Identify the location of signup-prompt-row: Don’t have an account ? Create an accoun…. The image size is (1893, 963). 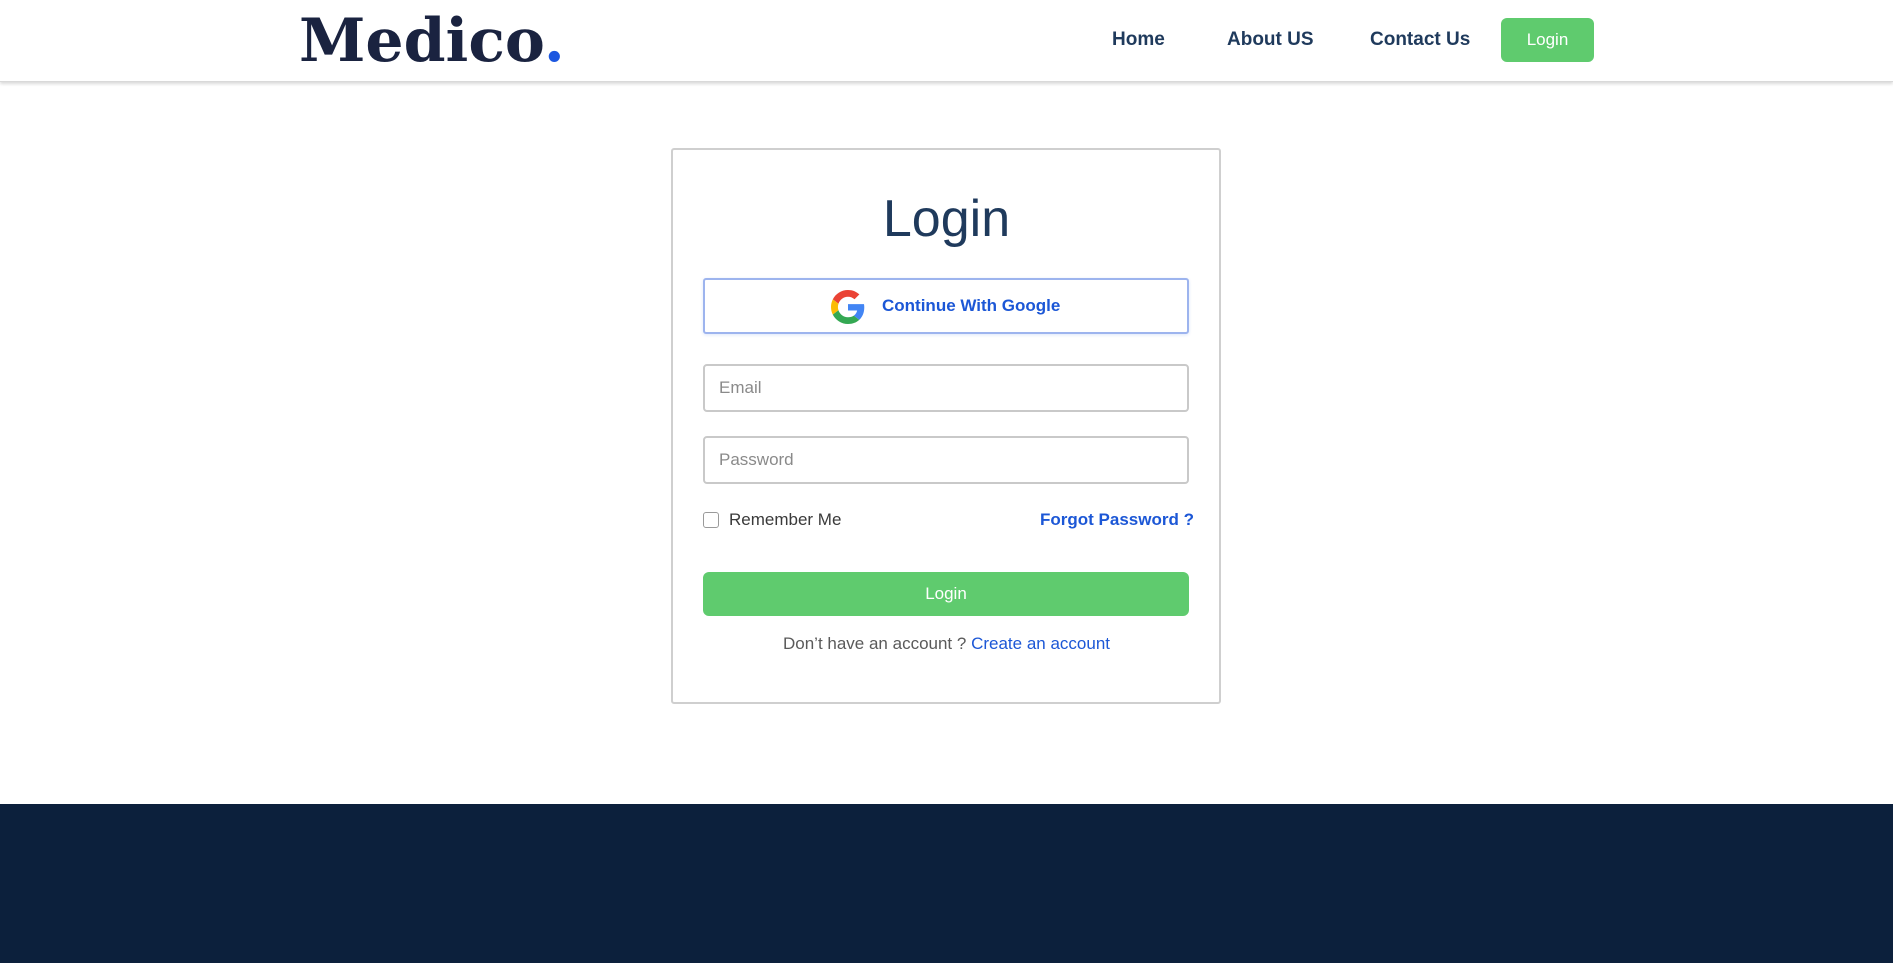
(946, 644).